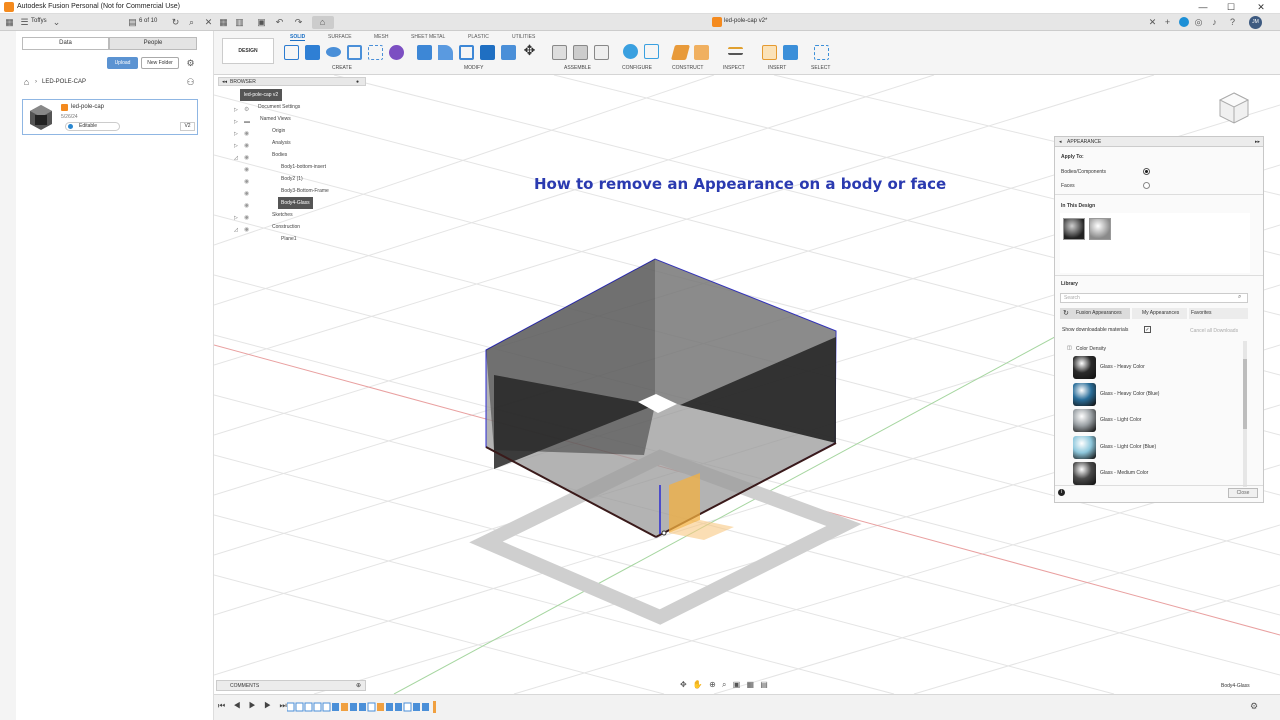 This screenshot has height=720, width=1280. What do you see at coordinates (295, 203) in the screenshot?
I see `body4-selected: Body4-Glass` at bounding box center [295, 203].